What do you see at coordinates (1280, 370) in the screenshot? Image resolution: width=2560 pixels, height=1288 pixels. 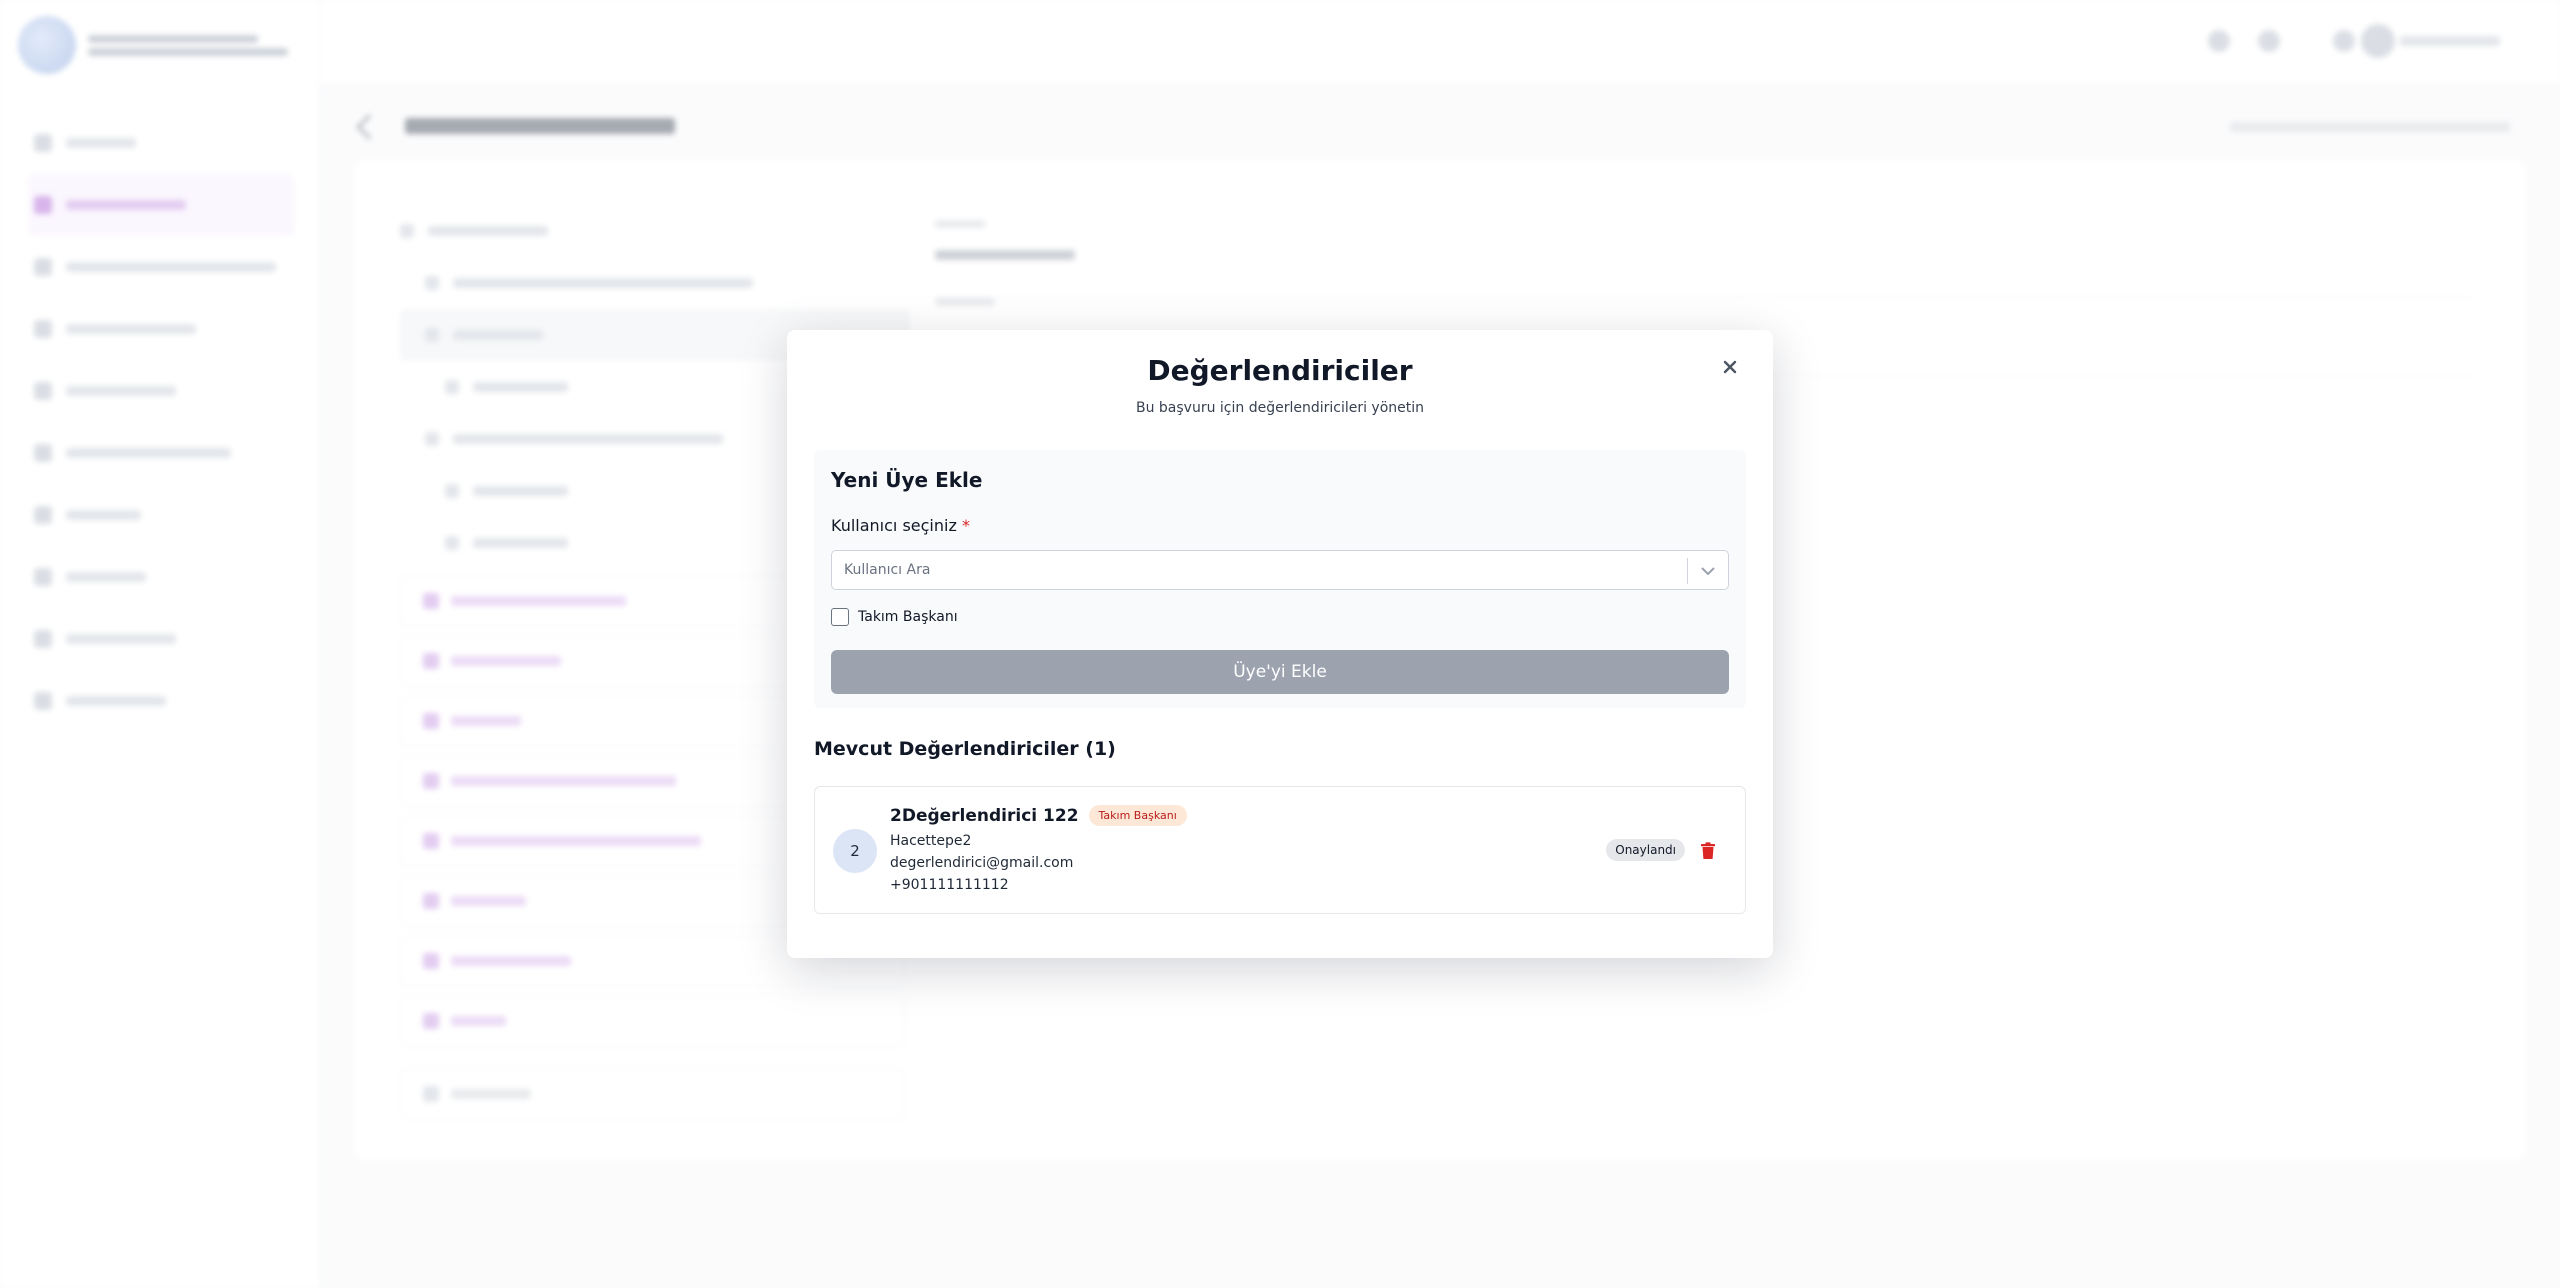 I see `modal-title: Değerlendiriciler` at bounding box center [1280, 370].